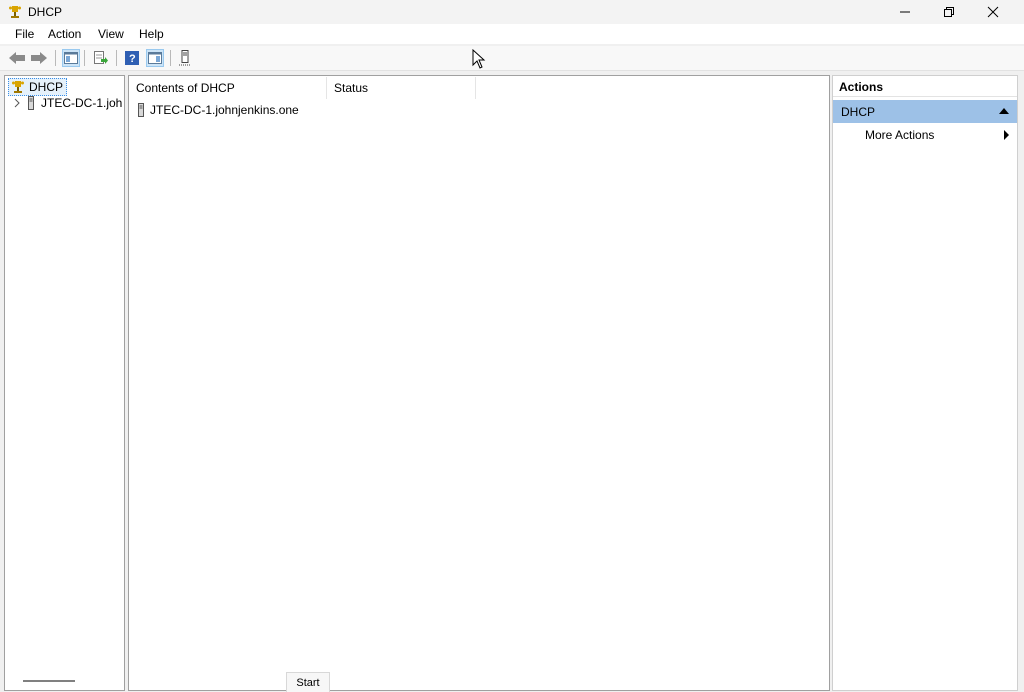 Image resolution: width=1024 pixels, height=692 pixels. What do you see at coordinates (111, 34) in the screenshot?
I see `menu-view: View` at bounding box center [111, 34].